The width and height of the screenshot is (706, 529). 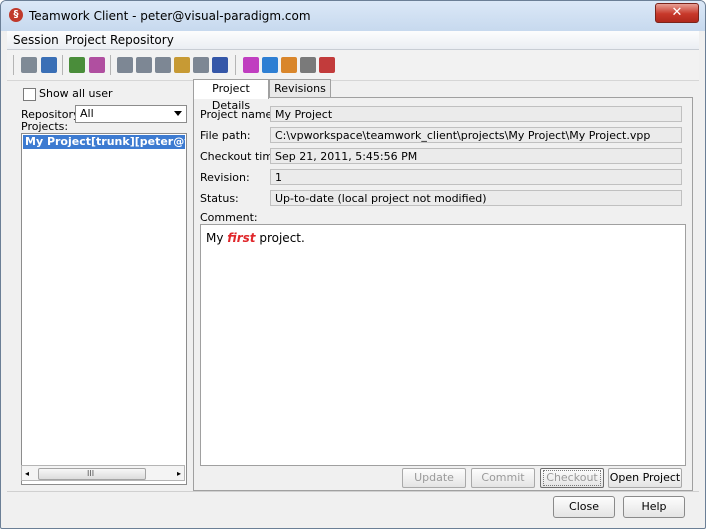 I want to click on checkout-button: Checkout, so click(x=572, y=478).